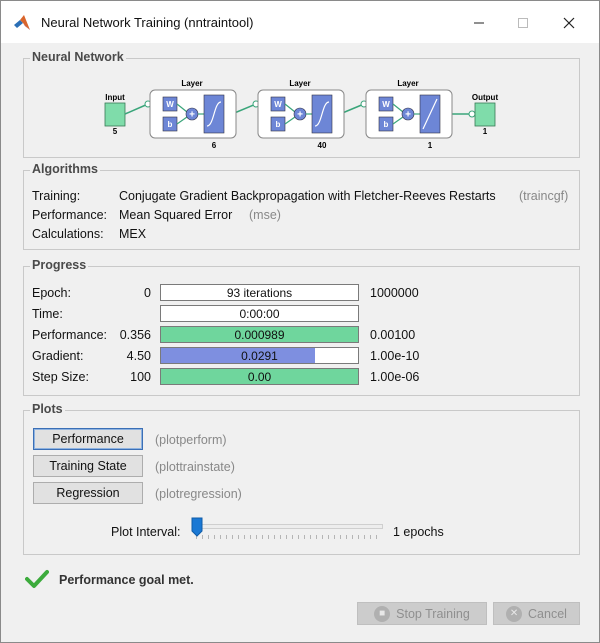 This screenshot has width=600, height=643. Describe the element at coordinates (544, 196) in the screenshot. I see `training-code: (traincgf)` at that location.